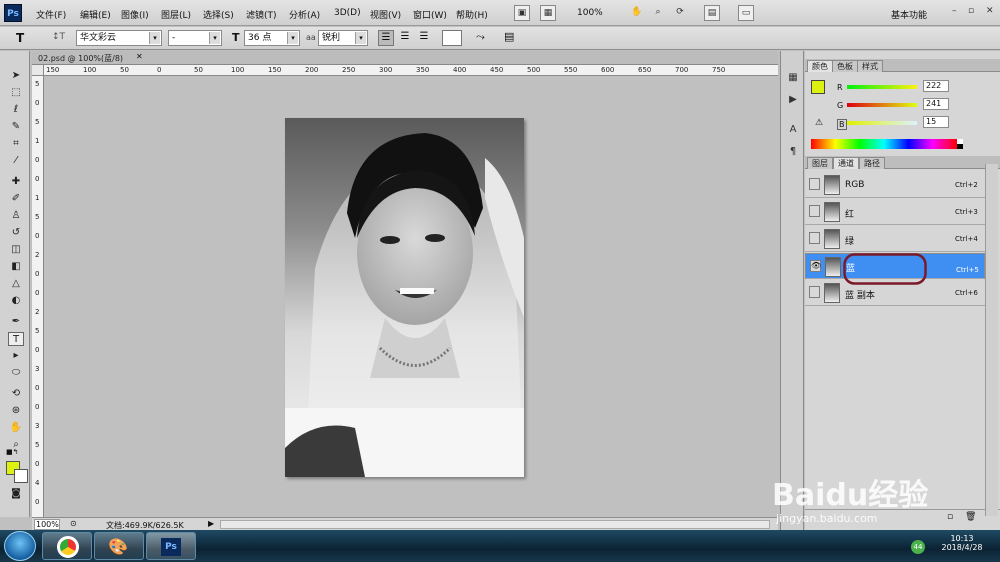 The height and width of the screenshot is (562, 1000). Describe the element at coordinates (846, 163) in the screenshot. I see `tab-channels: 通道` at that location.